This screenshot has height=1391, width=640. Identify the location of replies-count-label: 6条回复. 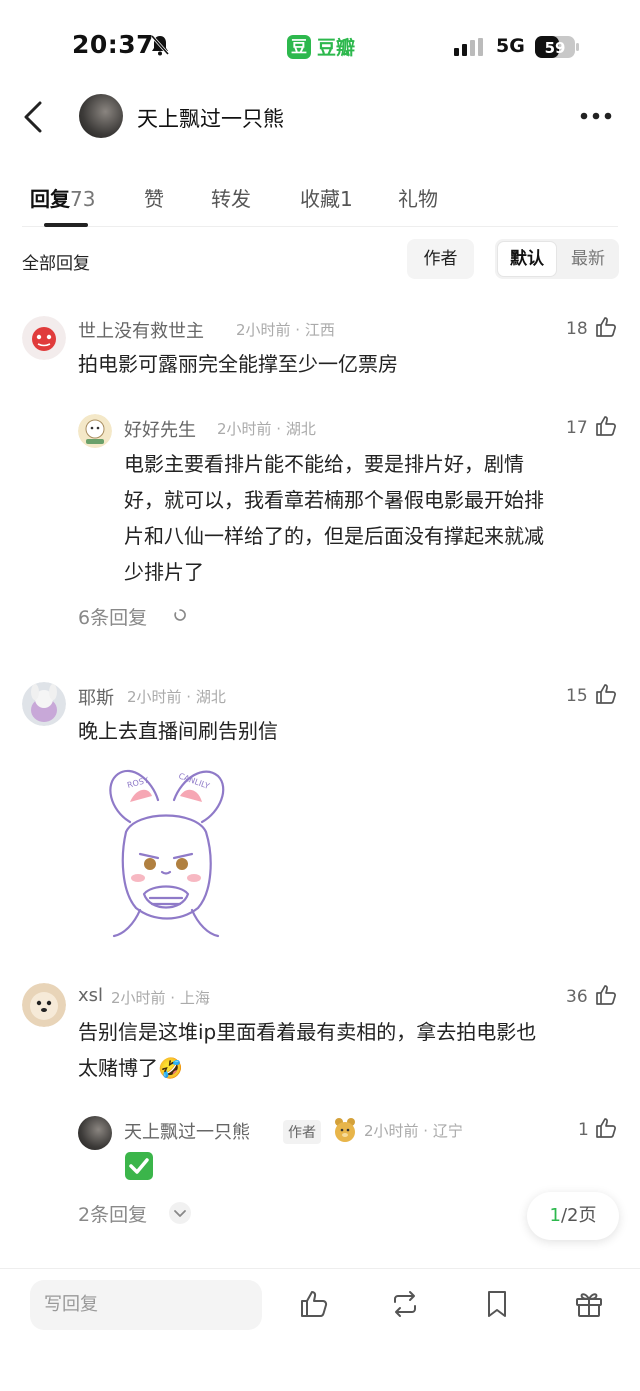
(113, 618).